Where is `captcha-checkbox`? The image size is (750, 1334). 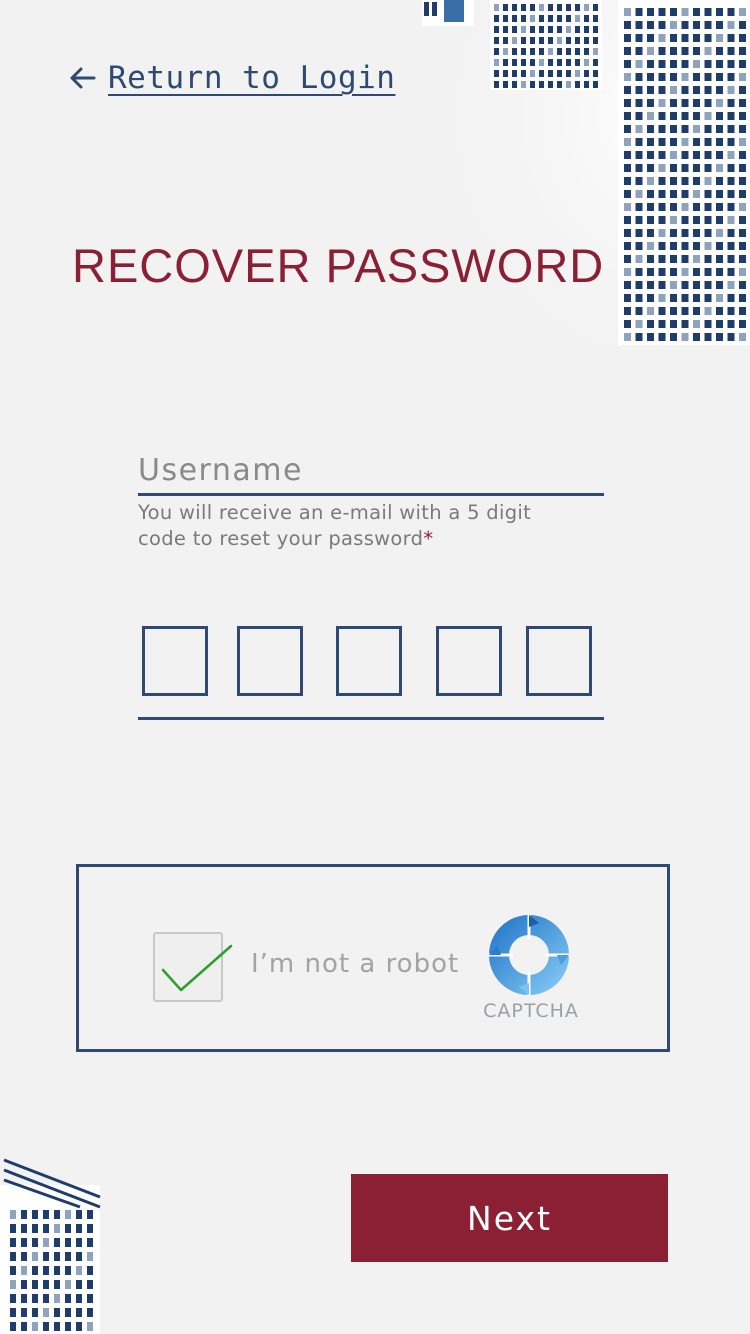
captcha-checkbox is located at coordinates (193, 967).